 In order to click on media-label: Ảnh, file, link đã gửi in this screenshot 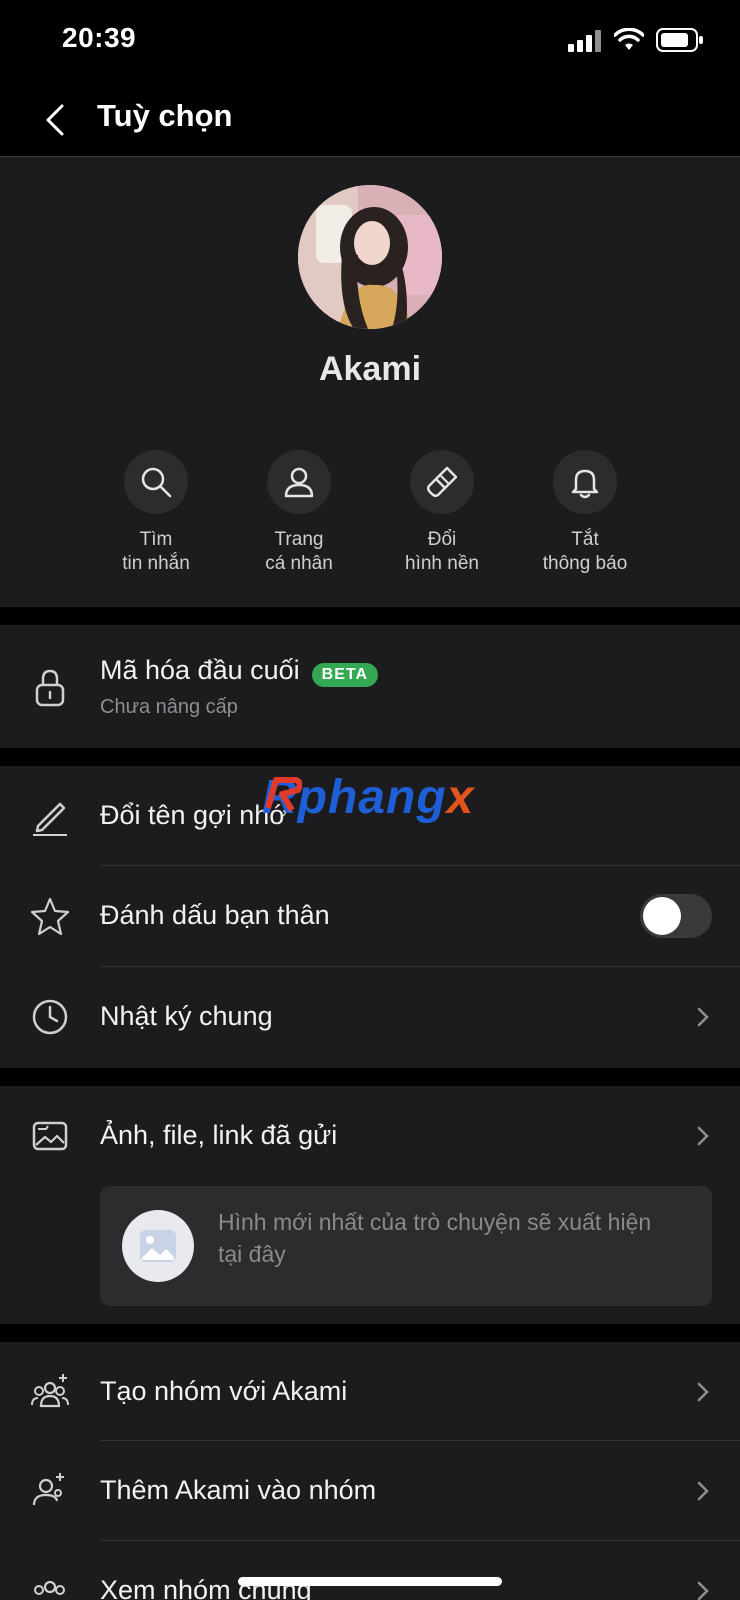, I will do `click(219, 1135)`.